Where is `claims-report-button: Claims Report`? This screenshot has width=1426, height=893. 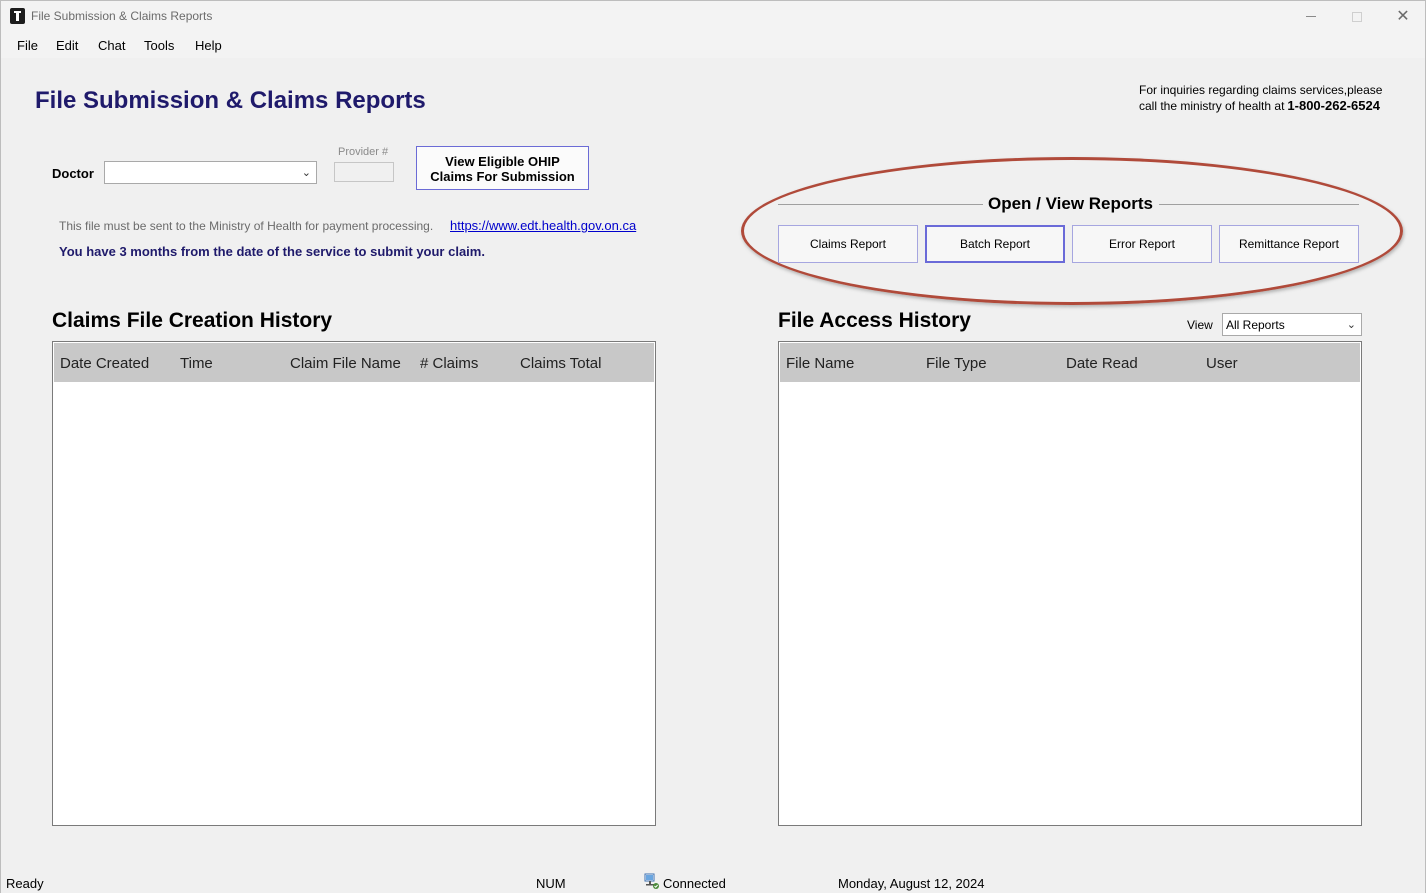
claims-report-button: Claims Report is located at coordinates (848, 244).